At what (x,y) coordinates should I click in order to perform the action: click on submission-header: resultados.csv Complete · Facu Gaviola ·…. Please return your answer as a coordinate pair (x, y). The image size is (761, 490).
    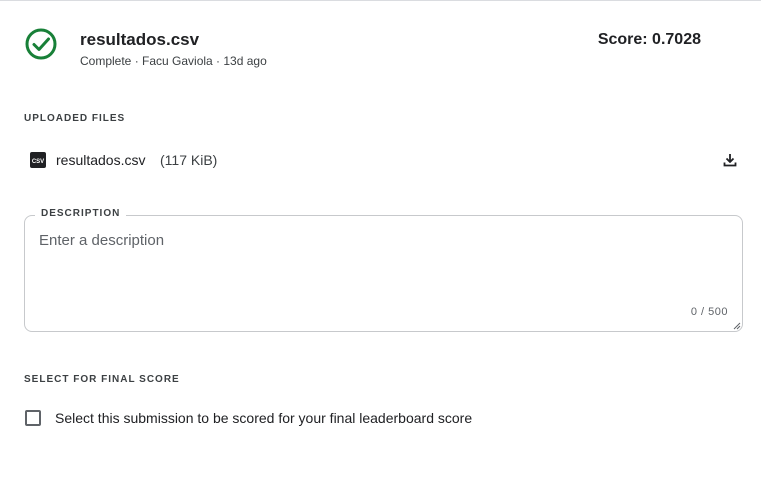
    Looking at the image, I should click on (362, 49).